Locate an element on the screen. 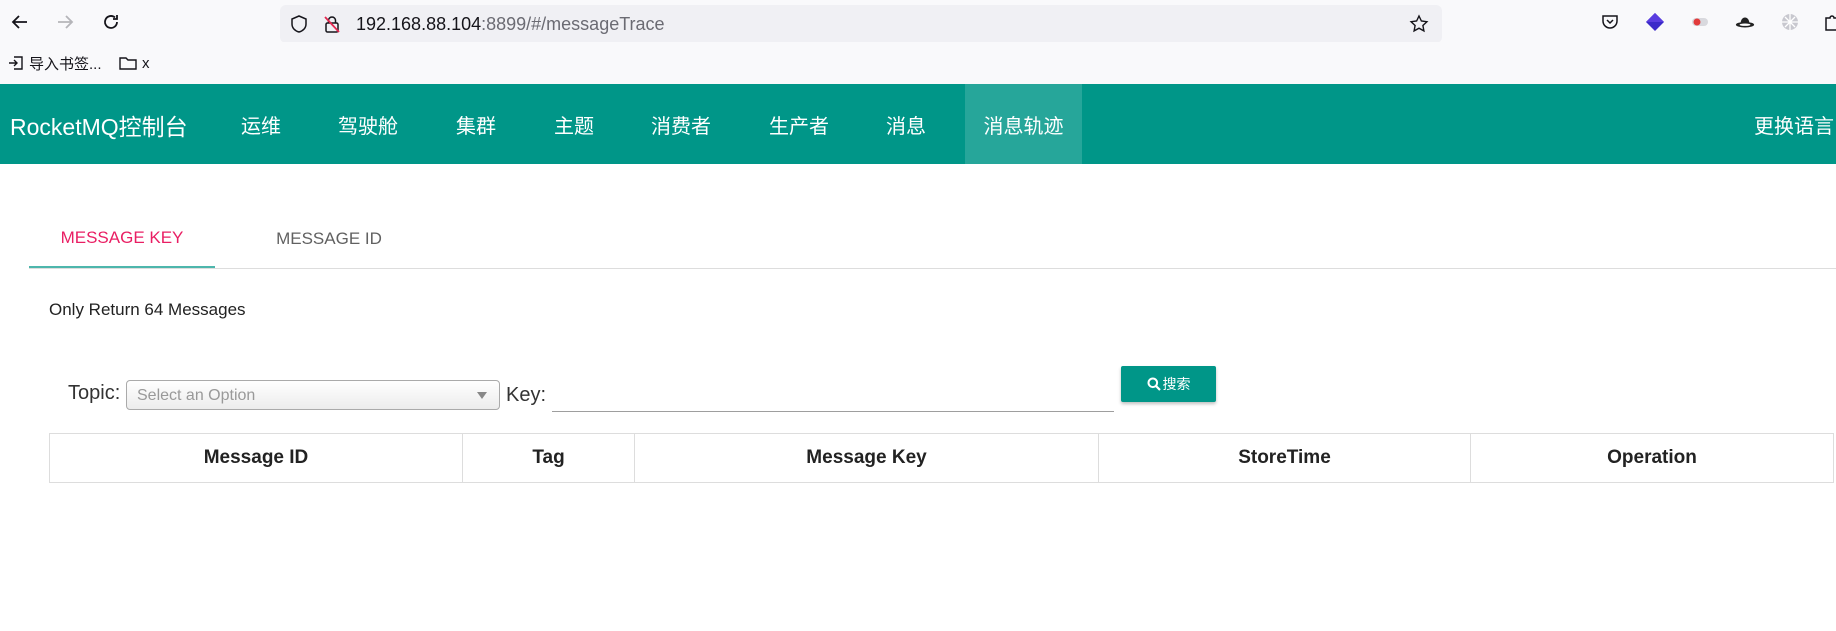 Image resolution: width=1836 pixels, height=631 pixels. topic-label: Topic: is located at coordinates (94, 393).